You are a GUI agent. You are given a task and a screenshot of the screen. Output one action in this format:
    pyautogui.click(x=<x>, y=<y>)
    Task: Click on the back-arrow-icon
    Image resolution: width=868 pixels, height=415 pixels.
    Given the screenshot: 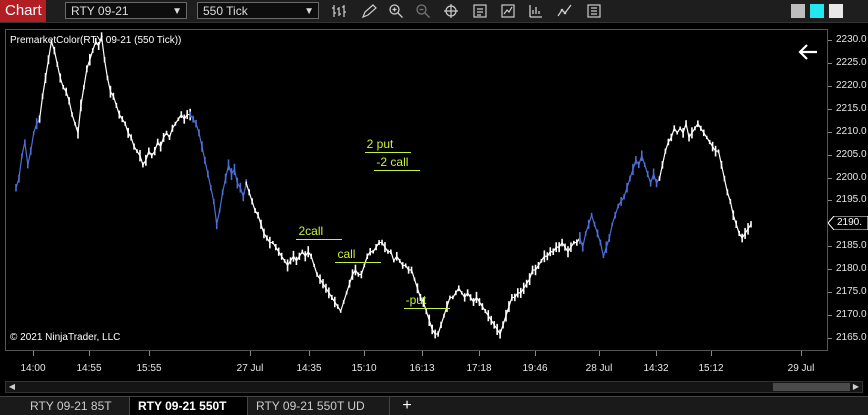 What is the action you would take?
    pyautogui.click(x=808, y=52)
    